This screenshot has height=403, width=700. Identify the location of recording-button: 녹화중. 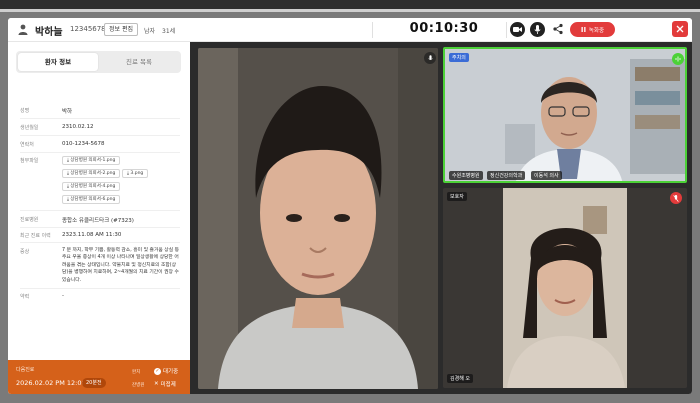
(592, 29).